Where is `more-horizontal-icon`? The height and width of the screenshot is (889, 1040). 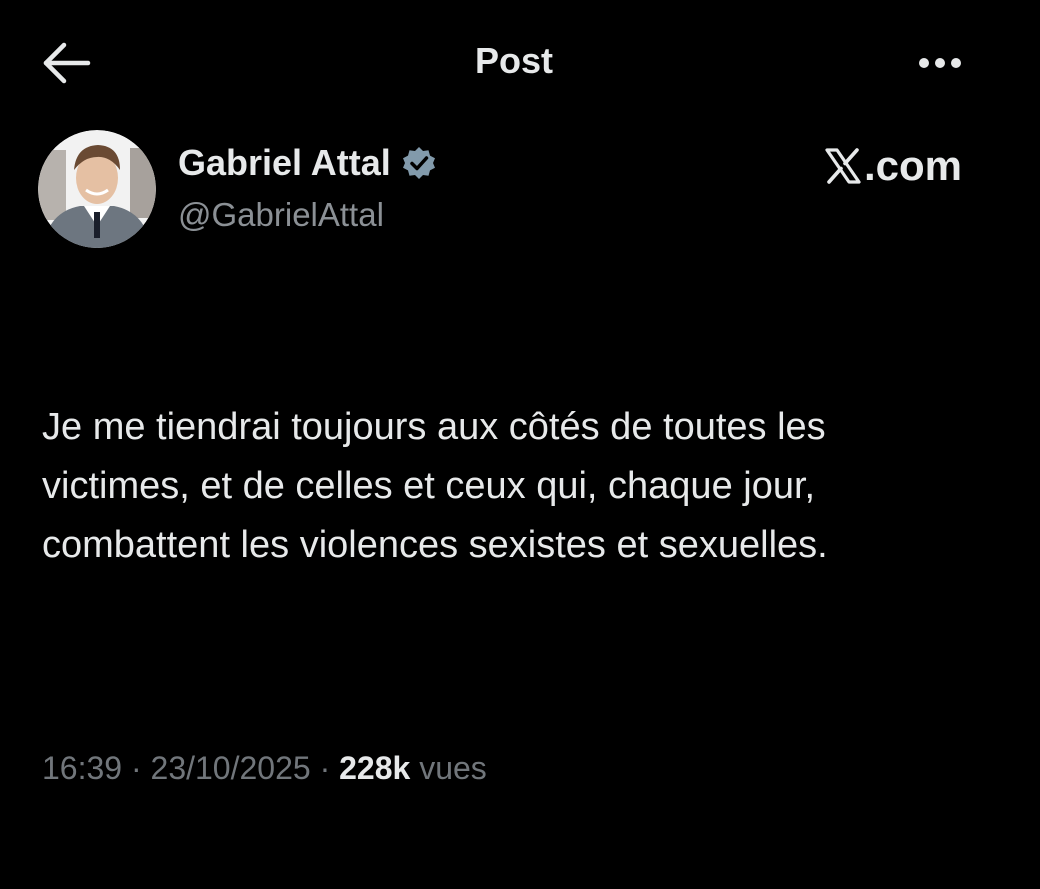
more-horizontal-icon is located at coordinates (940, 63).